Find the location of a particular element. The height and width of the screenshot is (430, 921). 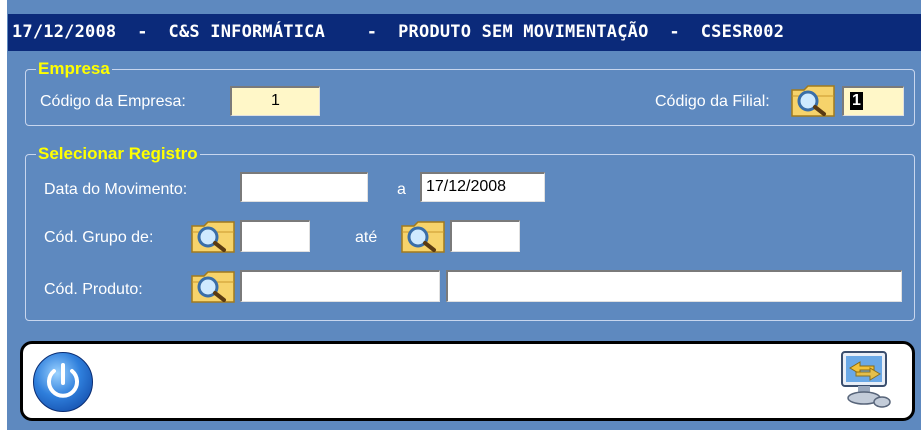

power-icon is located at coordinates (63, 380).